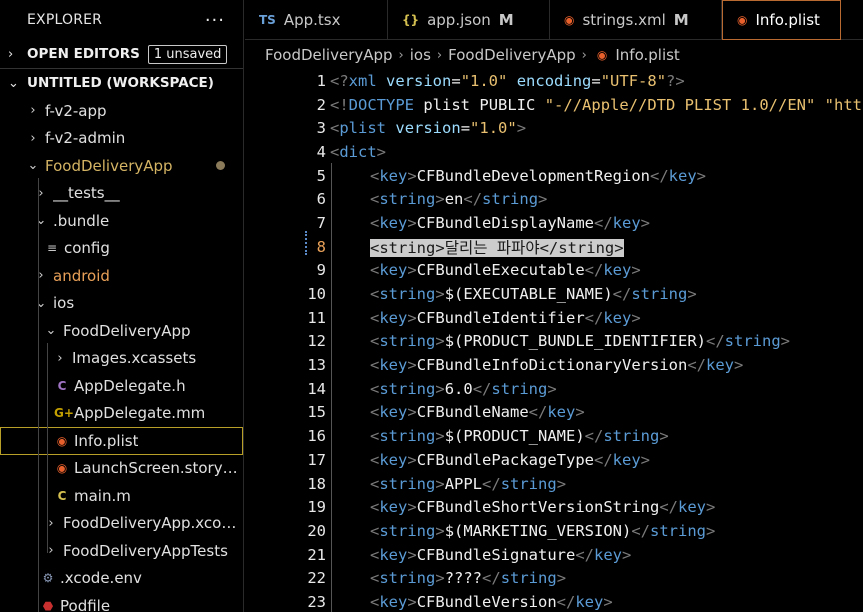 This screenshot has width=863, height=612. Describe the element at coordinates (121, 524) in the screenshot. I see `tree-item-xcodeproj: › FoodDeliveryApp.xcodeproj` at that location.